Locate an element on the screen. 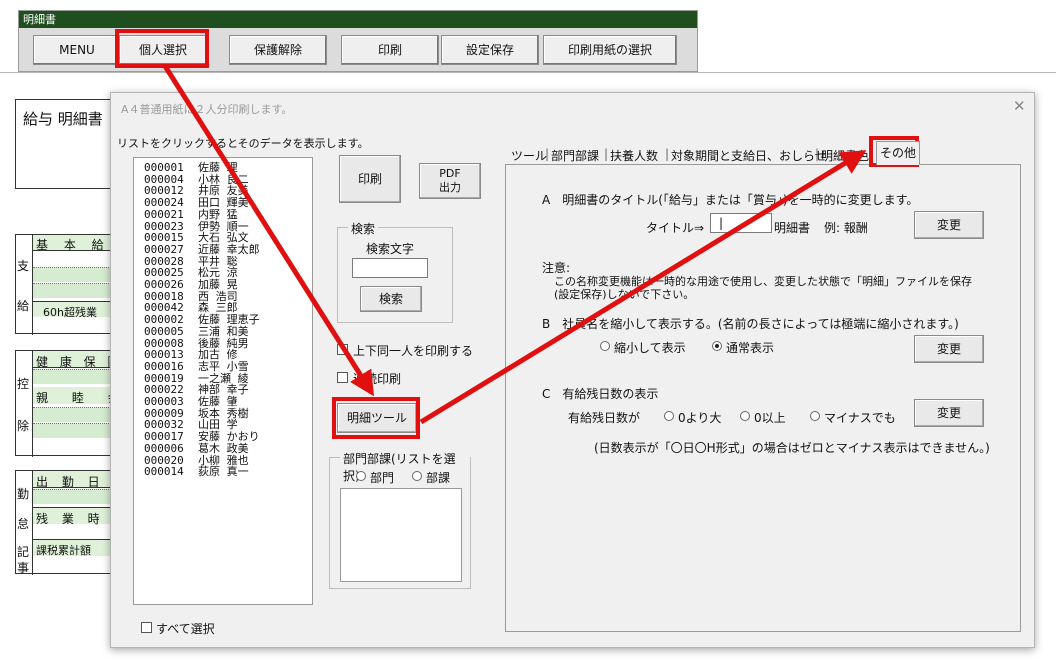 Image resolution: width=1056 pixels, height=668 pixels. tab-other: その他 is located at coordinates (898, 153).